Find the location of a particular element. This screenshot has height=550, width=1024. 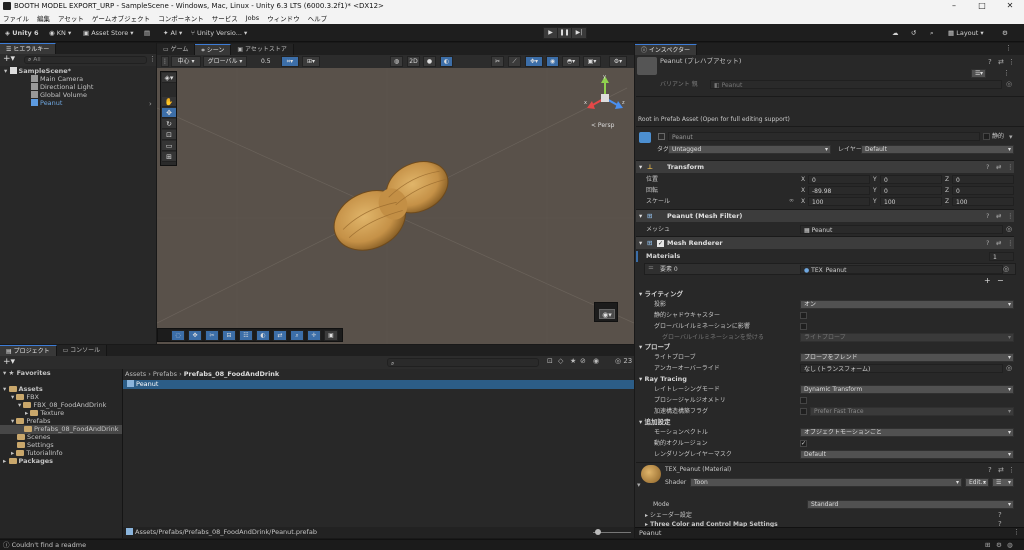

static-dropdown-icon: ▾ is located at coordinates (1011, 137).